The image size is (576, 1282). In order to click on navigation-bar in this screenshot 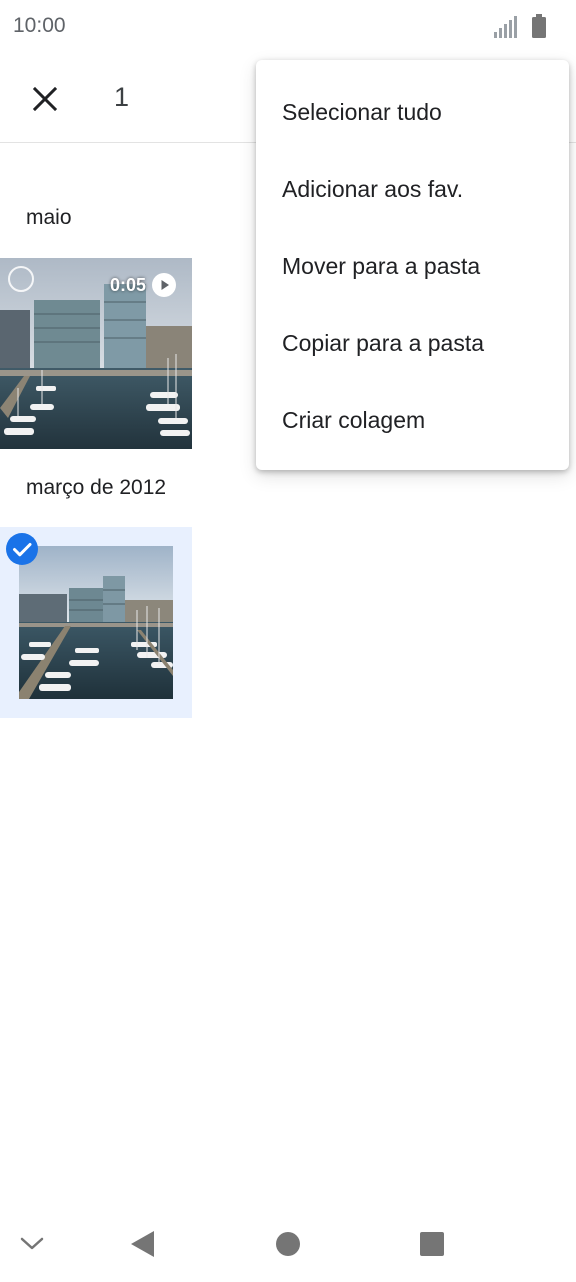, I will do `click(288, 1246)`.